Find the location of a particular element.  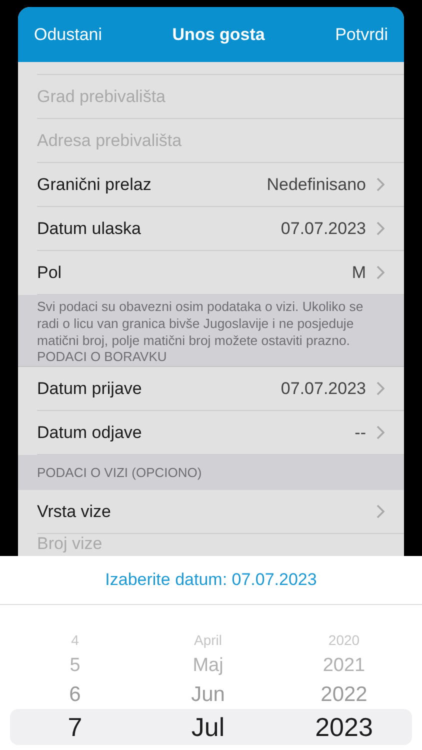

row-label: Vrsta vize is located at coordinates (74, 512).